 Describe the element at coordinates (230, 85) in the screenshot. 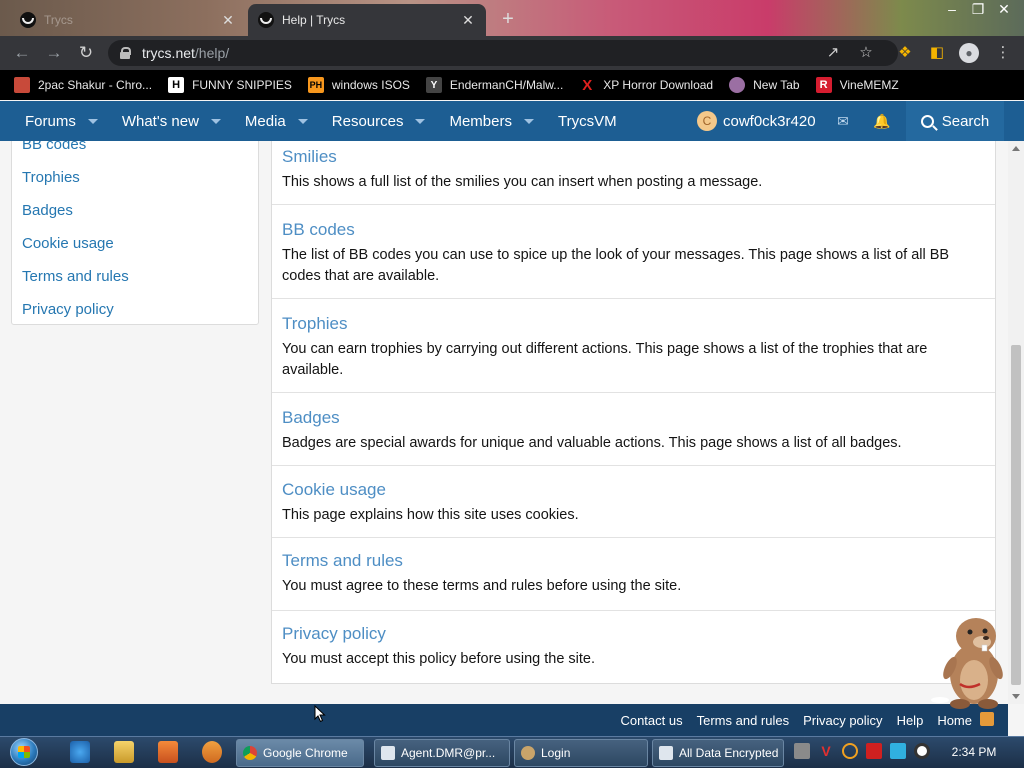

I see `bookmark-item: H FUNNY SNIPPIES` at that location.